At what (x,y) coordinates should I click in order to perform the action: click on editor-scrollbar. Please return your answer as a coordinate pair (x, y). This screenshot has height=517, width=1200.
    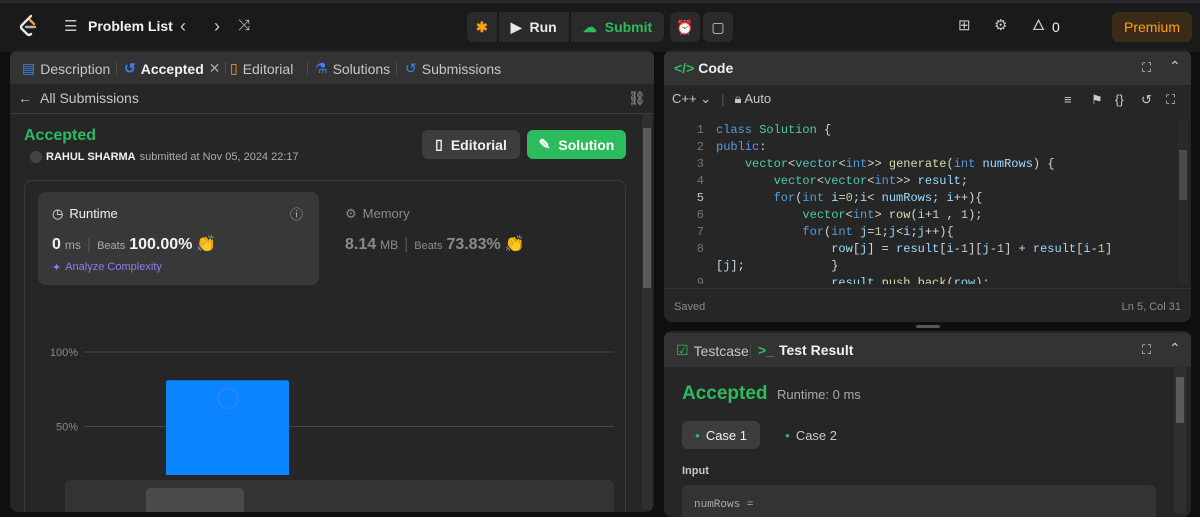
    Looking at the image, I should click on (1183, 202).